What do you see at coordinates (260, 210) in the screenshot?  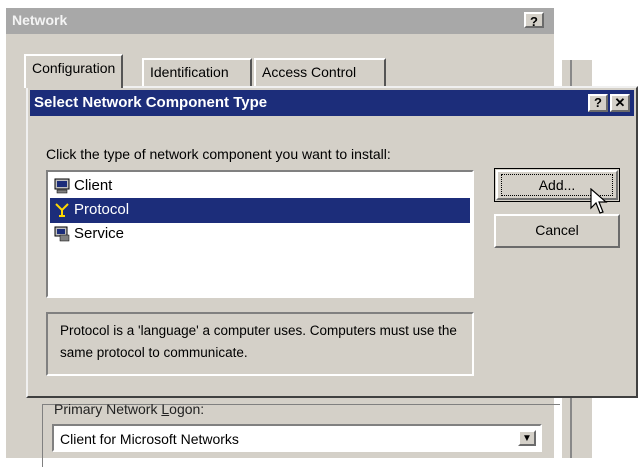 I see `list-item-protocol: Protocol` at bounding box center [260, 210].